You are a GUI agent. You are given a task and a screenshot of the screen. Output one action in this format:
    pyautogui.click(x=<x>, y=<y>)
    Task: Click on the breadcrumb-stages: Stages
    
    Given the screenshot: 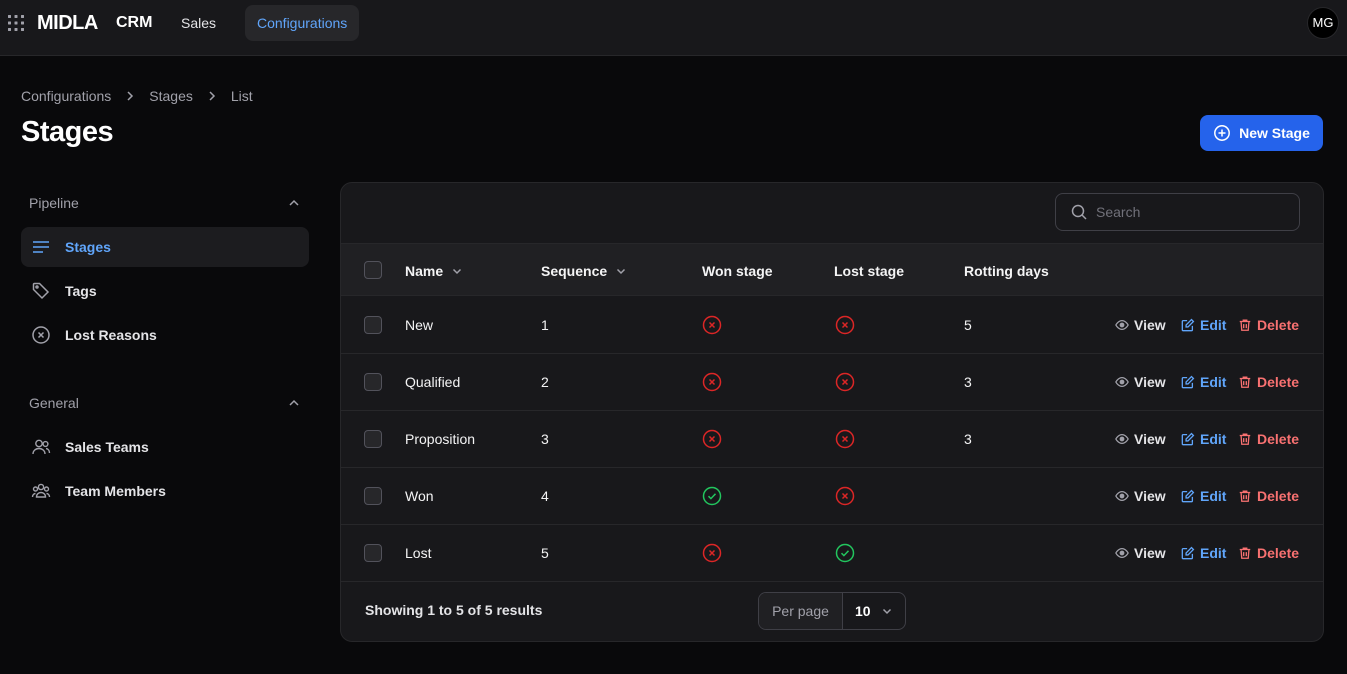 What is the action you would take?
    pyautogui.click(x=171, y=96)
    